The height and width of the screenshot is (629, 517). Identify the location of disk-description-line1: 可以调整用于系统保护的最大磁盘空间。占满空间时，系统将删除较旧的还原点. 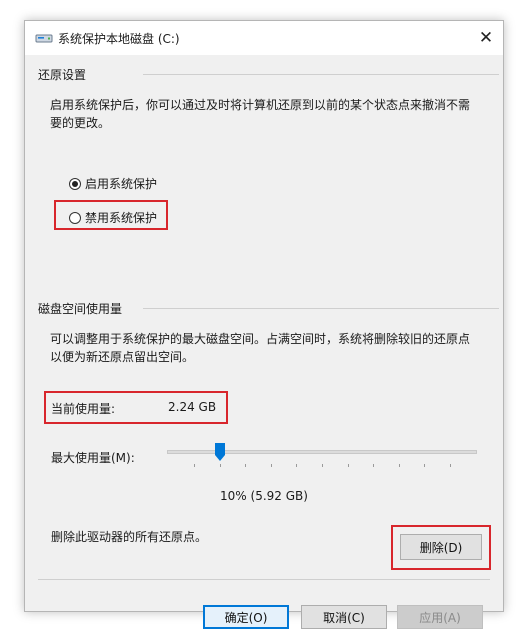
(260, 339).